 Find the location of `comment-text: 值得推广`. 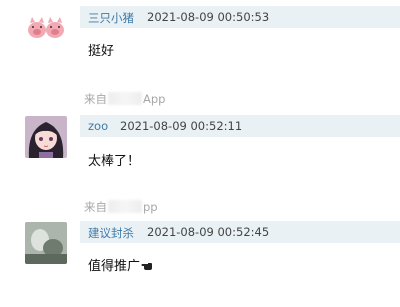

comment-text: 值得推广 is located at coordinates (120, 264).